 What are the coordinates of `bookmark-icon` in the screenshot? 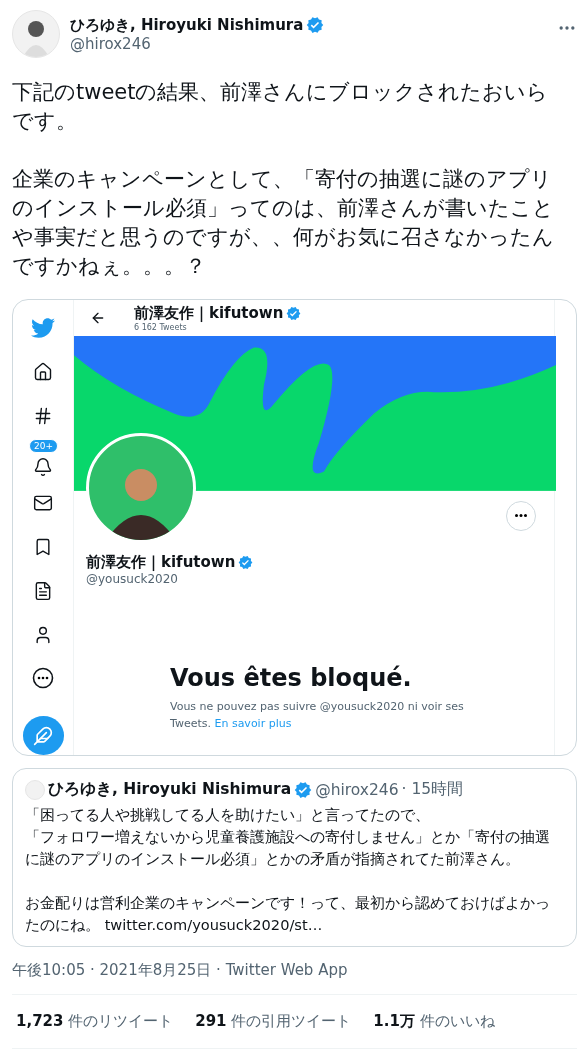 It's located at (43, 546).